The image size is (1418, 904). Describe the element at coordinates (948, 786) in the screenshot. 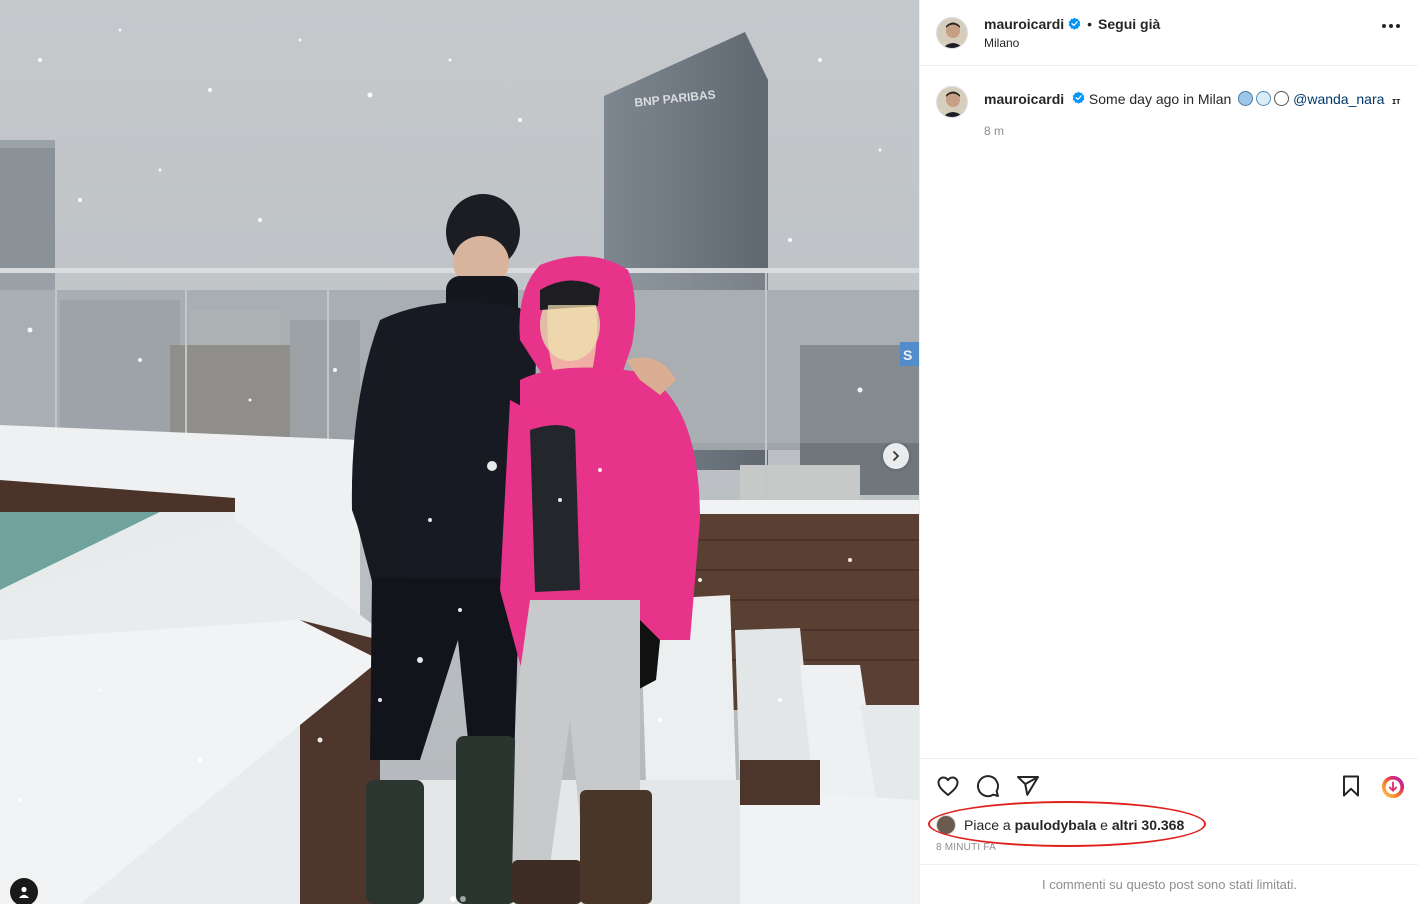

I see `heart-icon` at that location.